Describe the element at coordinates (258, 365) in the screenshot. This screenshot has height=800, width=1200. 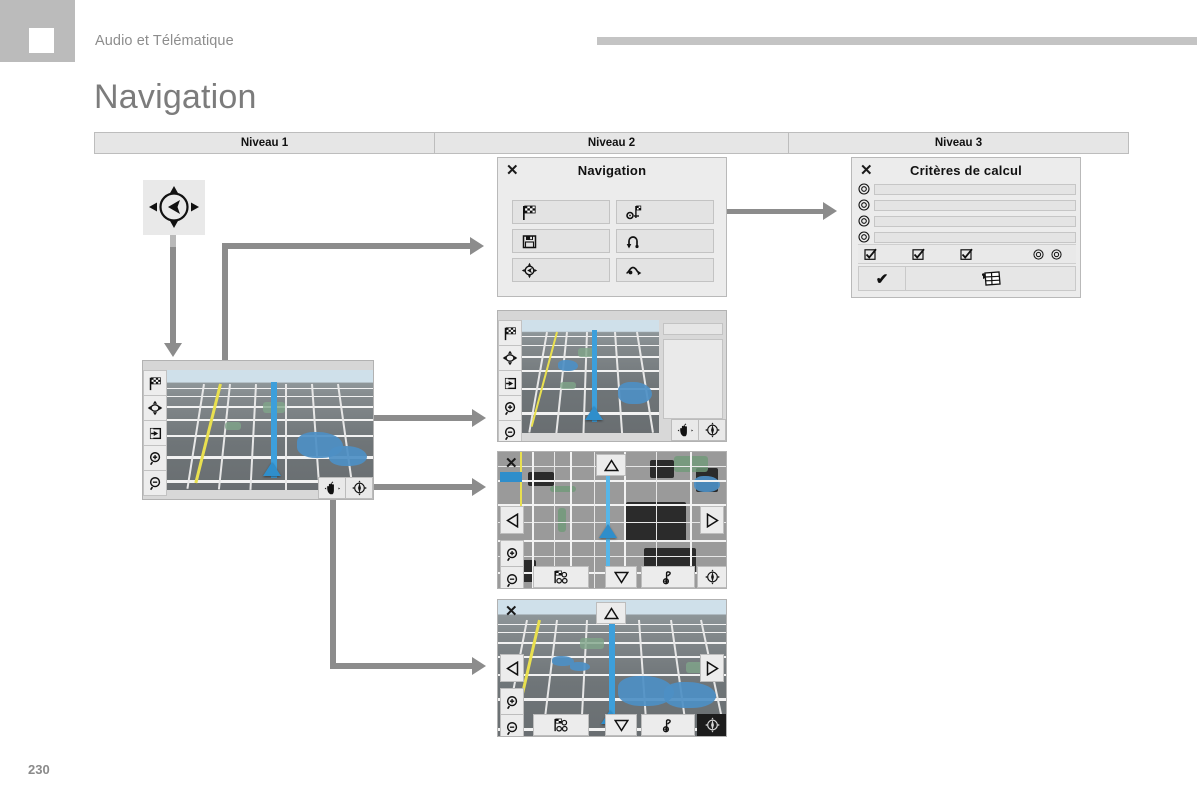
I see `map-status-strip` at that location.